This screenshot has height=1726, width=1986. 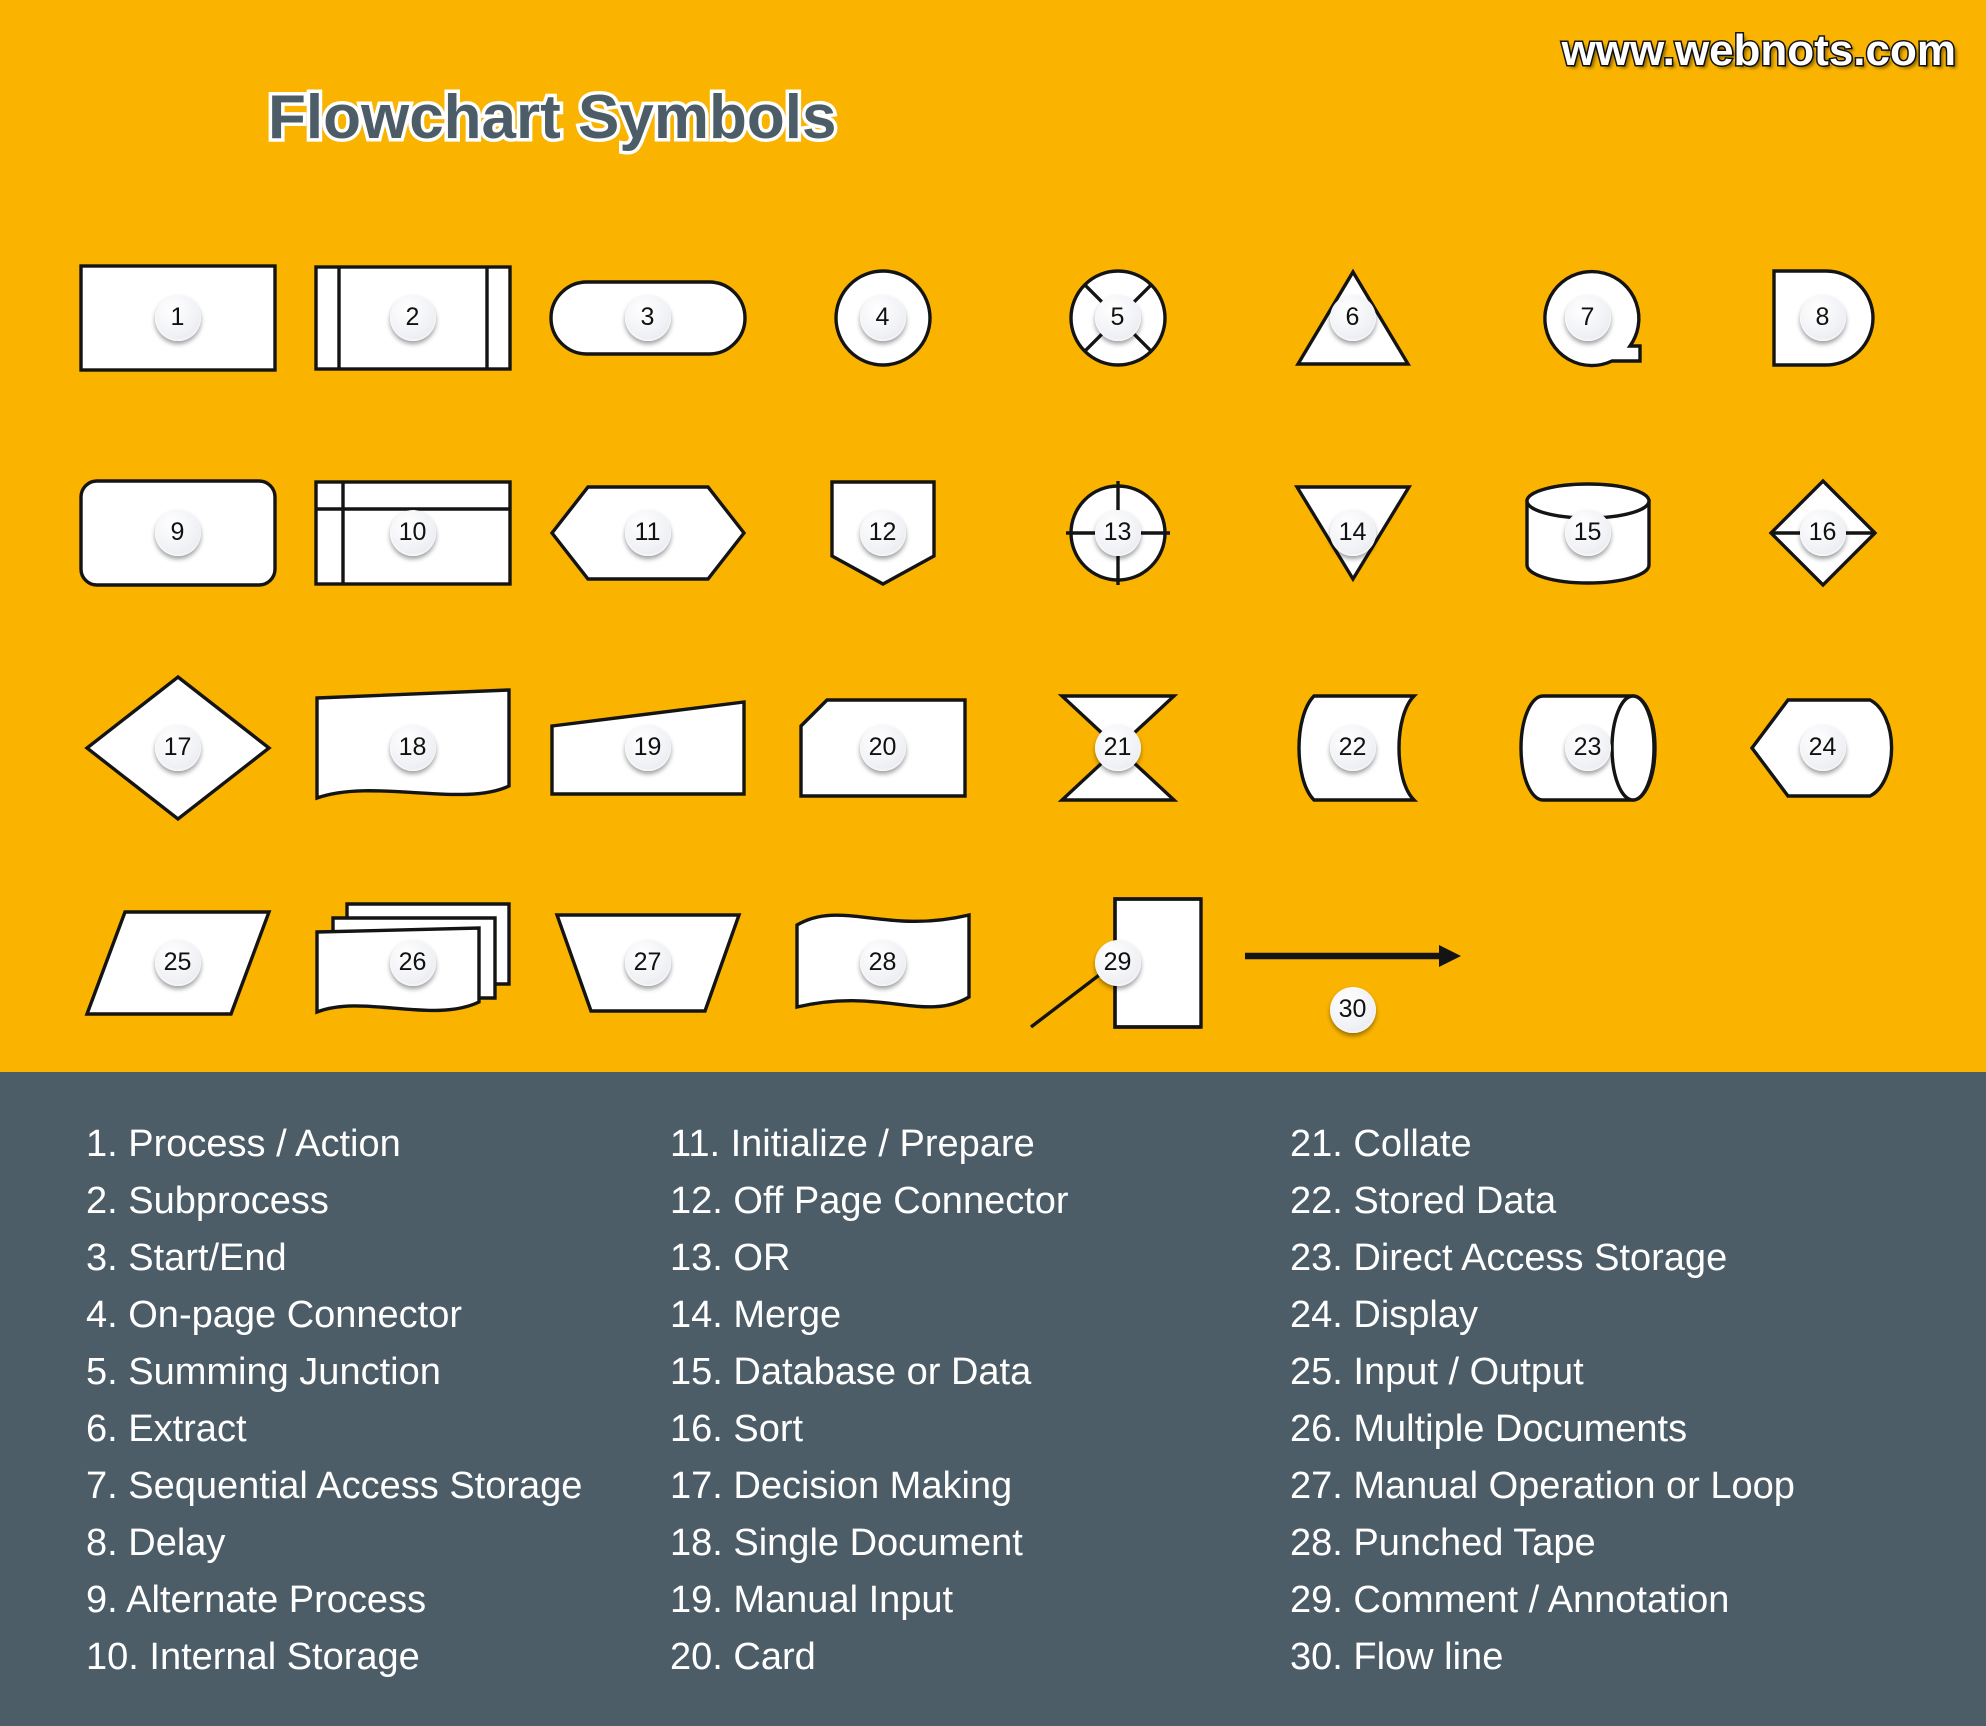 What do you see at coordinates (1822, 317) in the screenshot?
I see `symbol-cell-delay: 8` at bounding box center [1822, 317].